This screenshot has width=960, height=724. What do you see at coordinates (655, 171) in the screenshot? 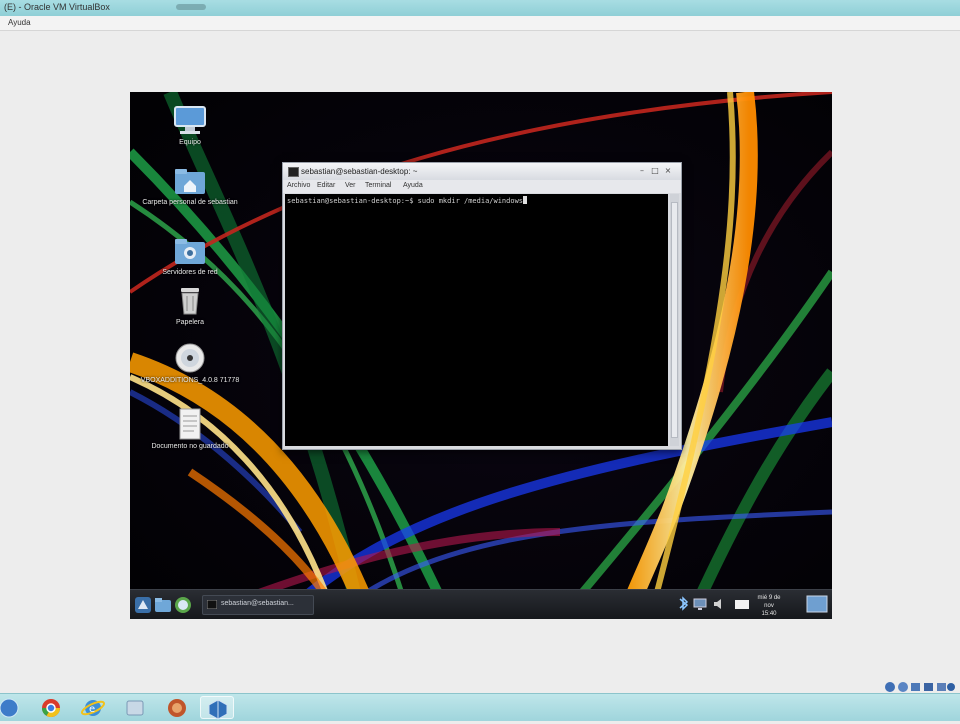
I see `maximize-icon: □` at bounding box center [655, 171].